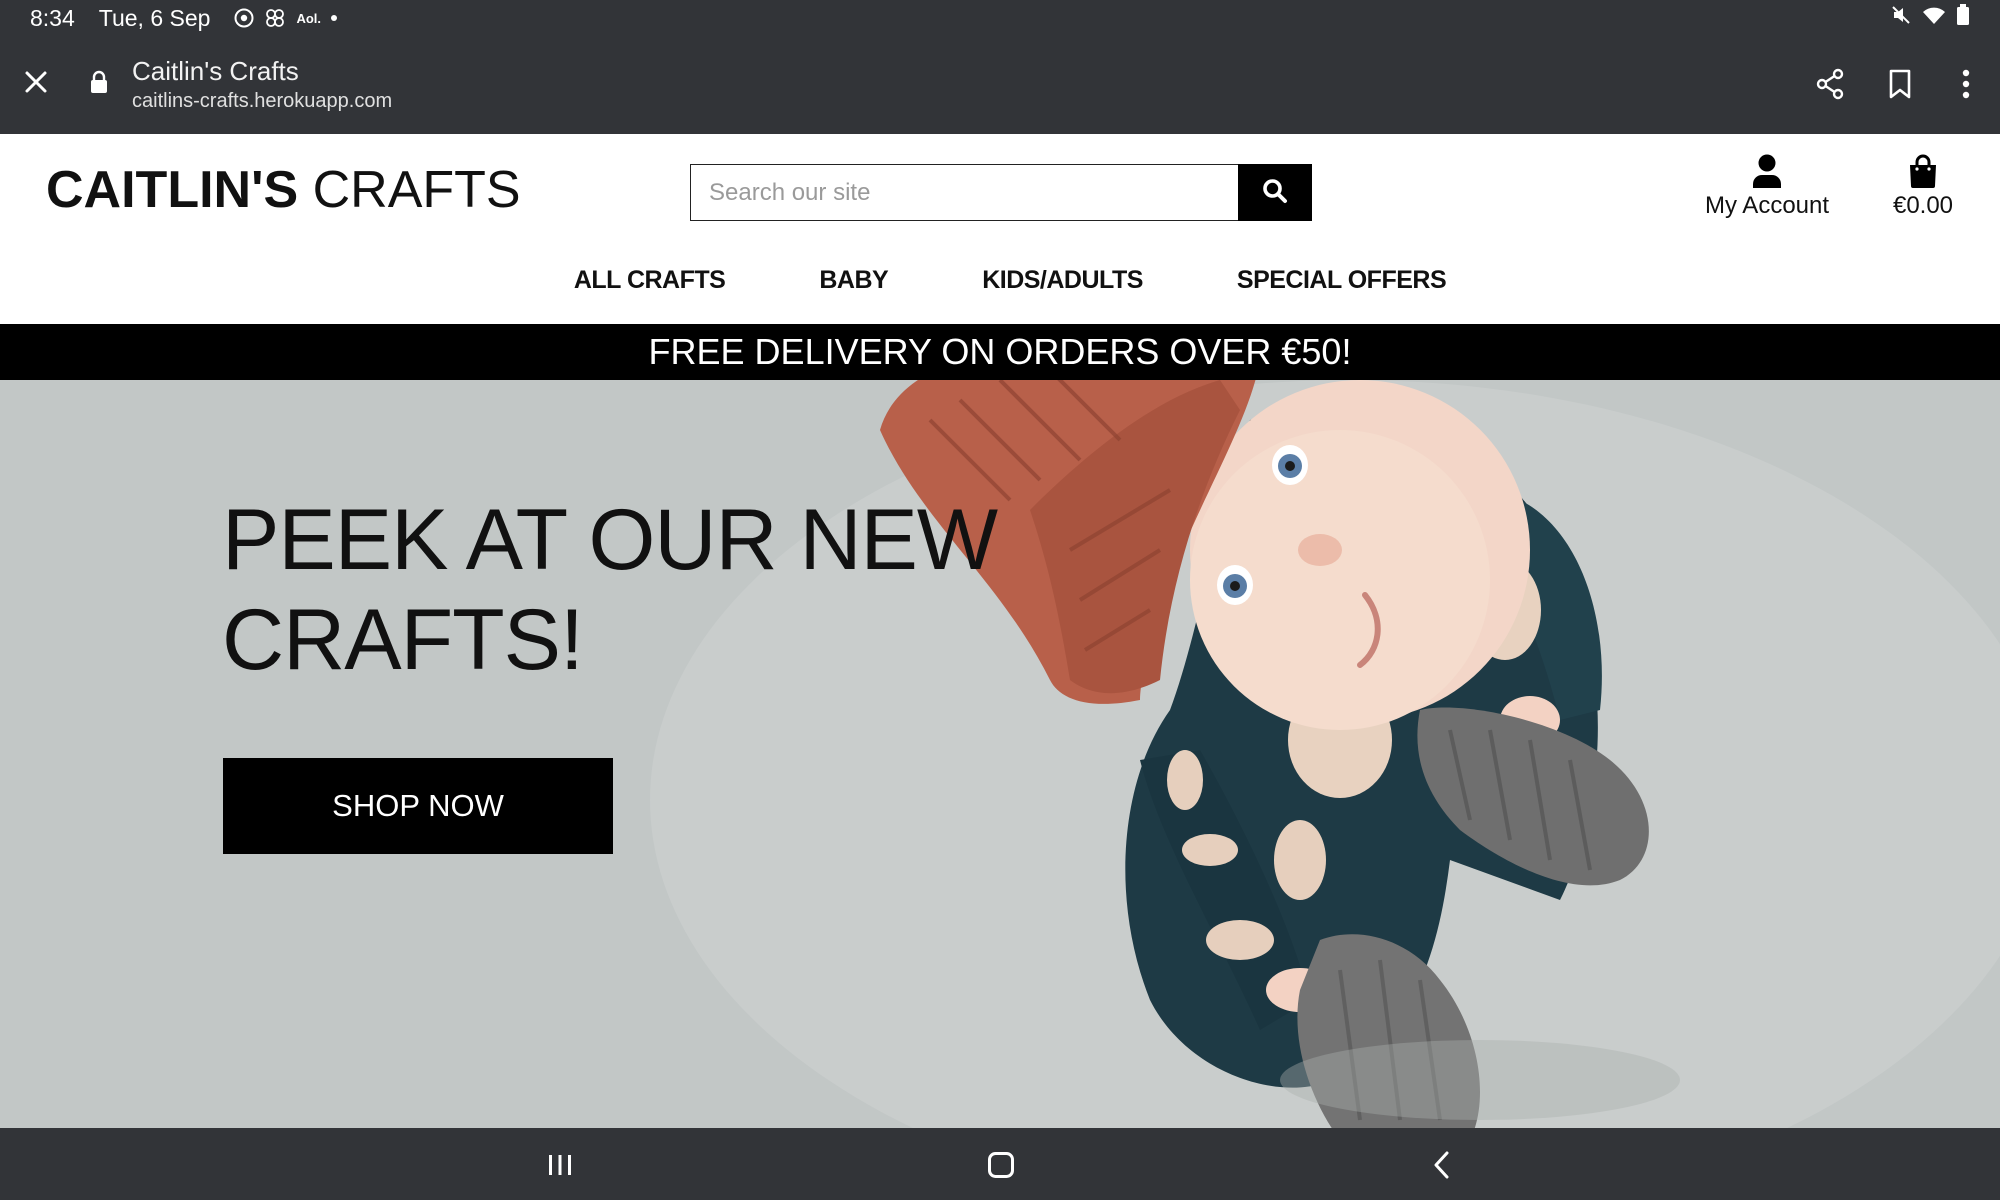  Describe the element at coordinates (409, 190) in the screenshot. I see `logo-light-text: CRAFTS` at that location.